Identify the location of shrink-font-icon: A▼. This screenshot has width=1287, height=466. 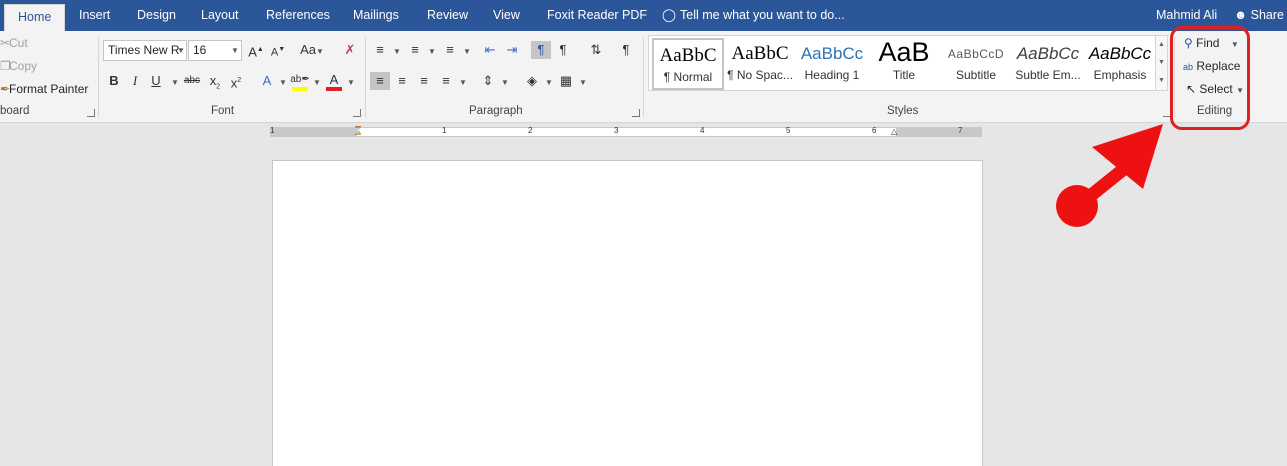
(278, 50).